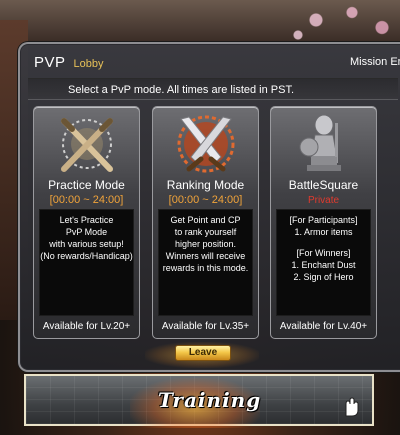 This screenshot has height=435, width=400. What do you see at coordinates (86, 185) in the screenshot?
I see `mode-name: Practice Mode` at bounding box center [86, 185].